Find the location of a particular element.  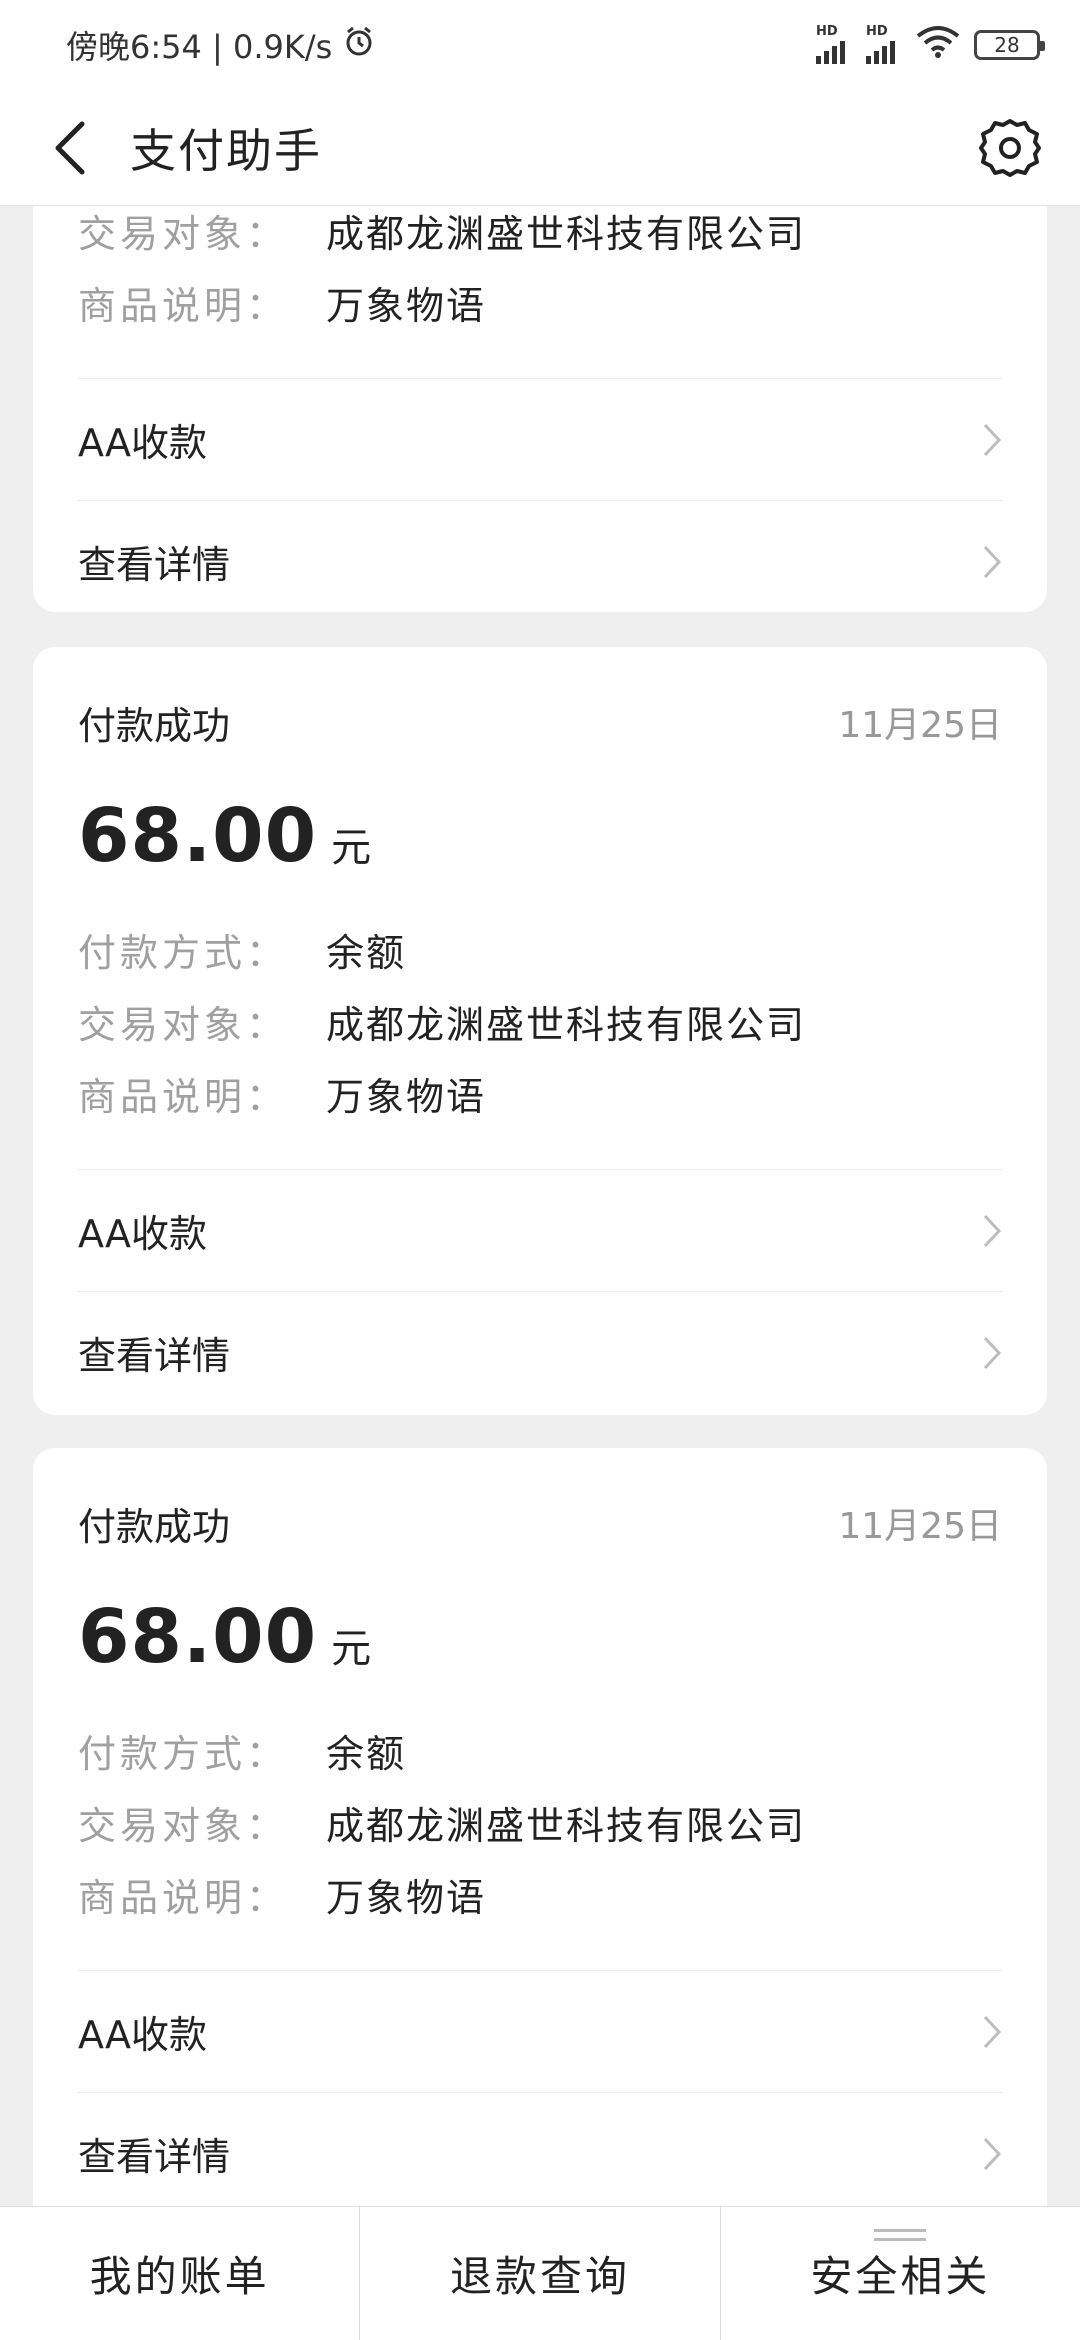

nav-security: 安全相关 is located at coordinates (899, 2273).